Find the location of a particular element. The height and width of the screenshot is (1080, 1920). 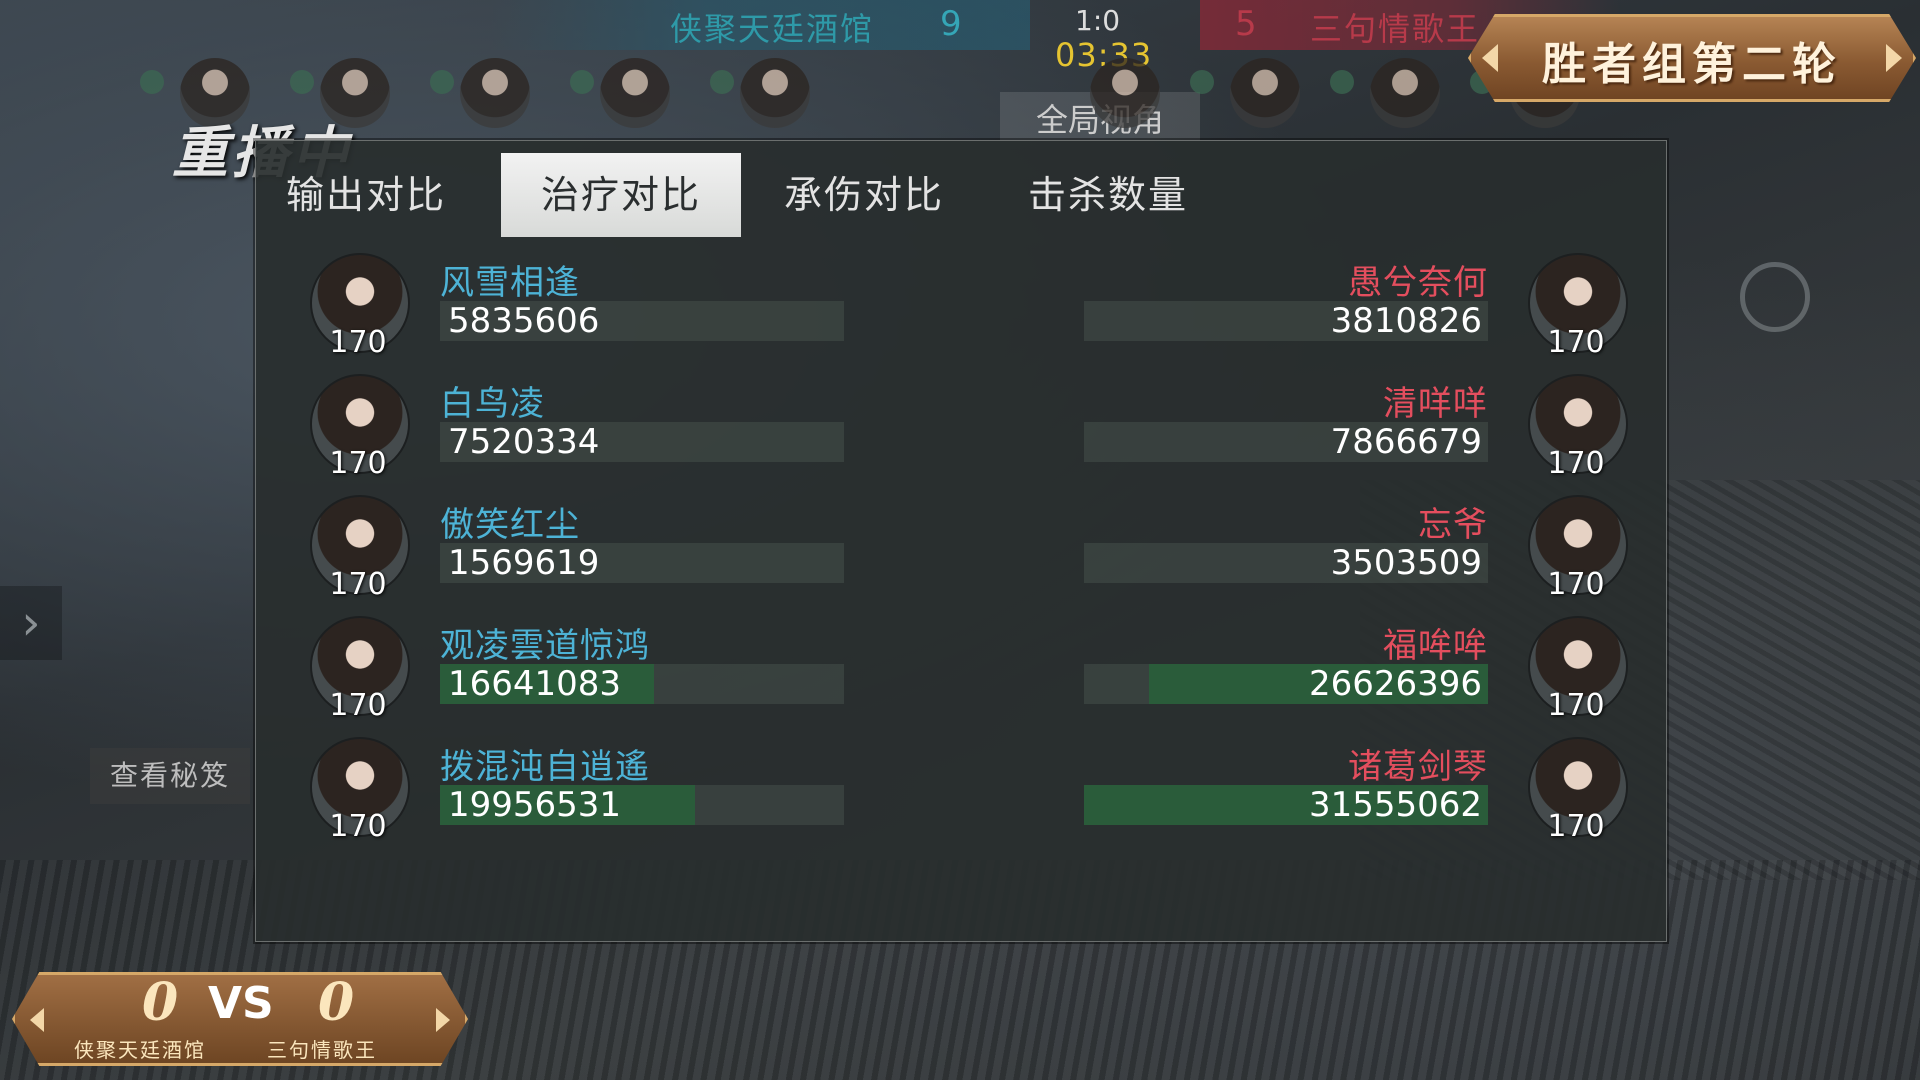

tab-damage: 输出对比 is located at coordinates (366, 195).